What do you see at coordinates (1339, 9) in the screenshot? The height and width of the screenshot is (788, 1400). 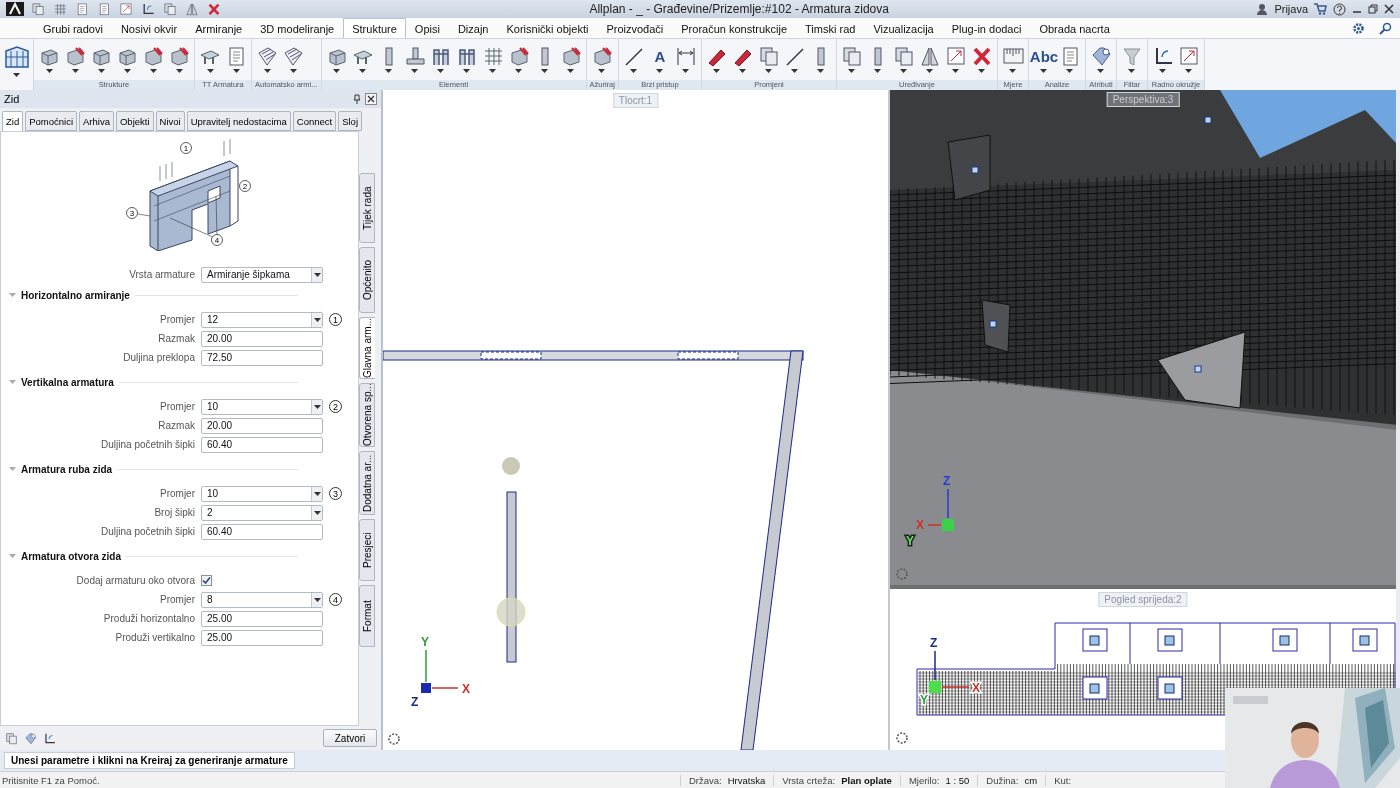 I see `help-icon` at bounding box center [1339, 9].